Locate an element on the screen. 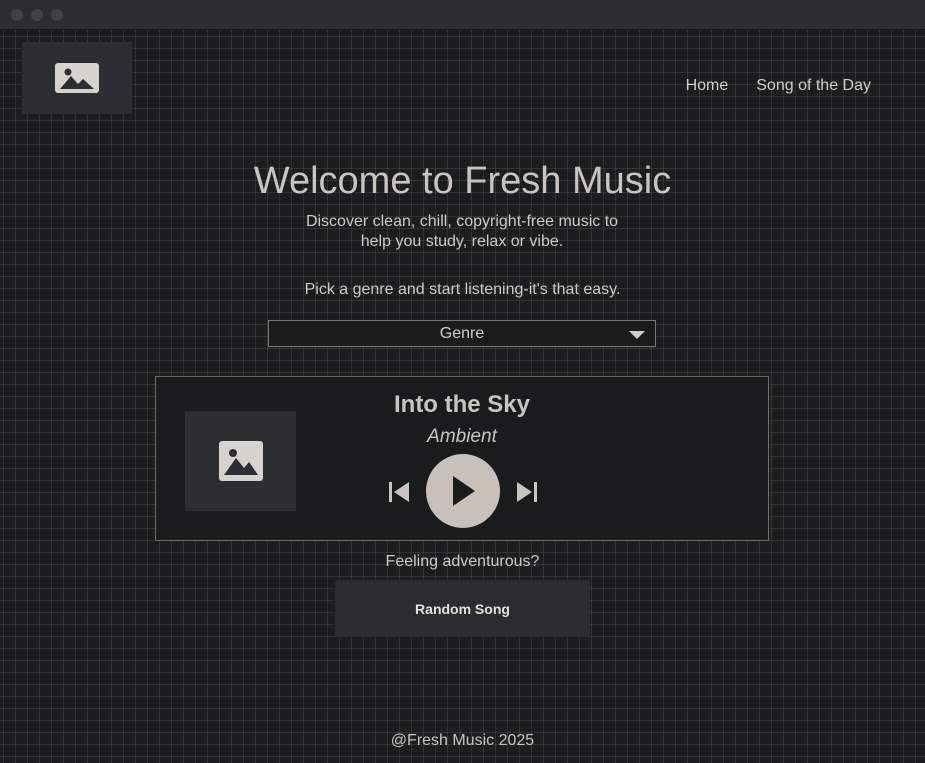 The height and width of the screenshot is (763, 925). skip-previous-icon is located at coordinates (399, 494).